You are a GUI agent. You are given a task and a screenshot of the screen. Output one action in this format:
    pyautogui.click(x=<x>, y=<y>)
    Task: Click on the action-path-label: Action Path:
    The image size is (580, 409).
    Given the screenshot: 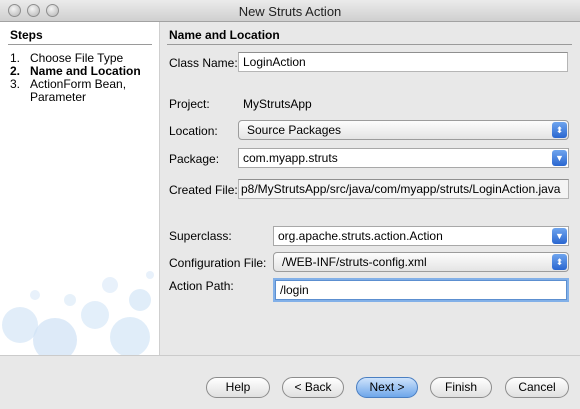 What is the action you would take?
    pyautogui.click(x=201, y=286)
    